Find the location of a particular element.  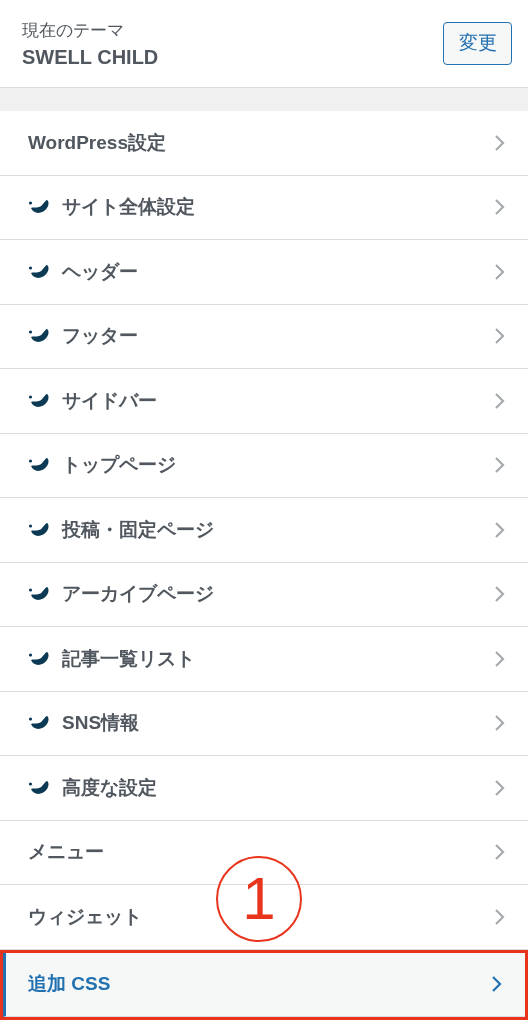

menu-item-label: フッター is located at coordinates (100, 336).